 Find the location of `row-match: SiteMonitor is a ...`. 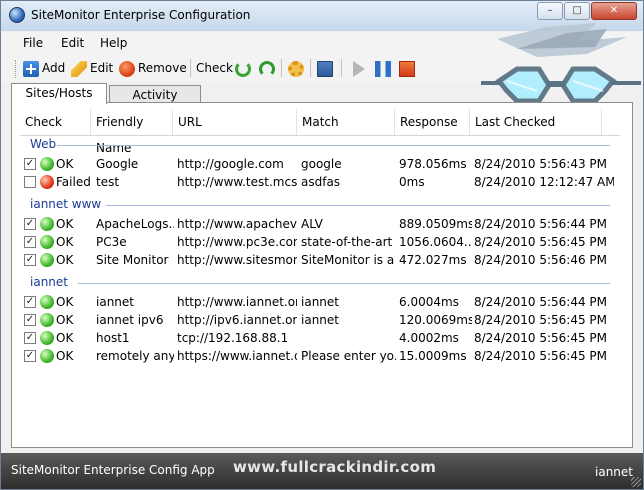

row-match: SiteMonitor is a ... is located at coordinates (348, 260).